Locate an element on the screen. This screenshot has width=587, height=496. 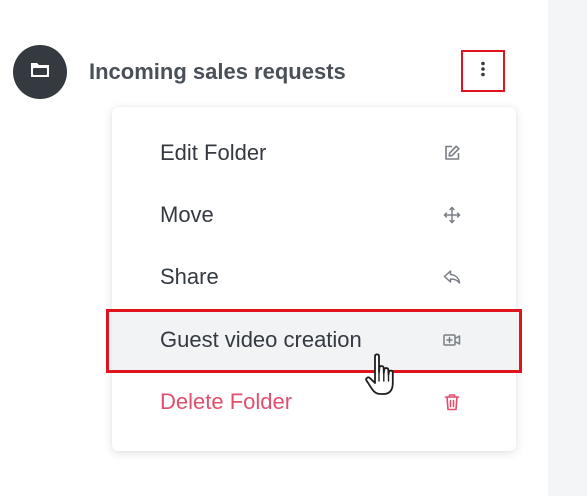
video-add-icon is located at coordinates (452, 340).